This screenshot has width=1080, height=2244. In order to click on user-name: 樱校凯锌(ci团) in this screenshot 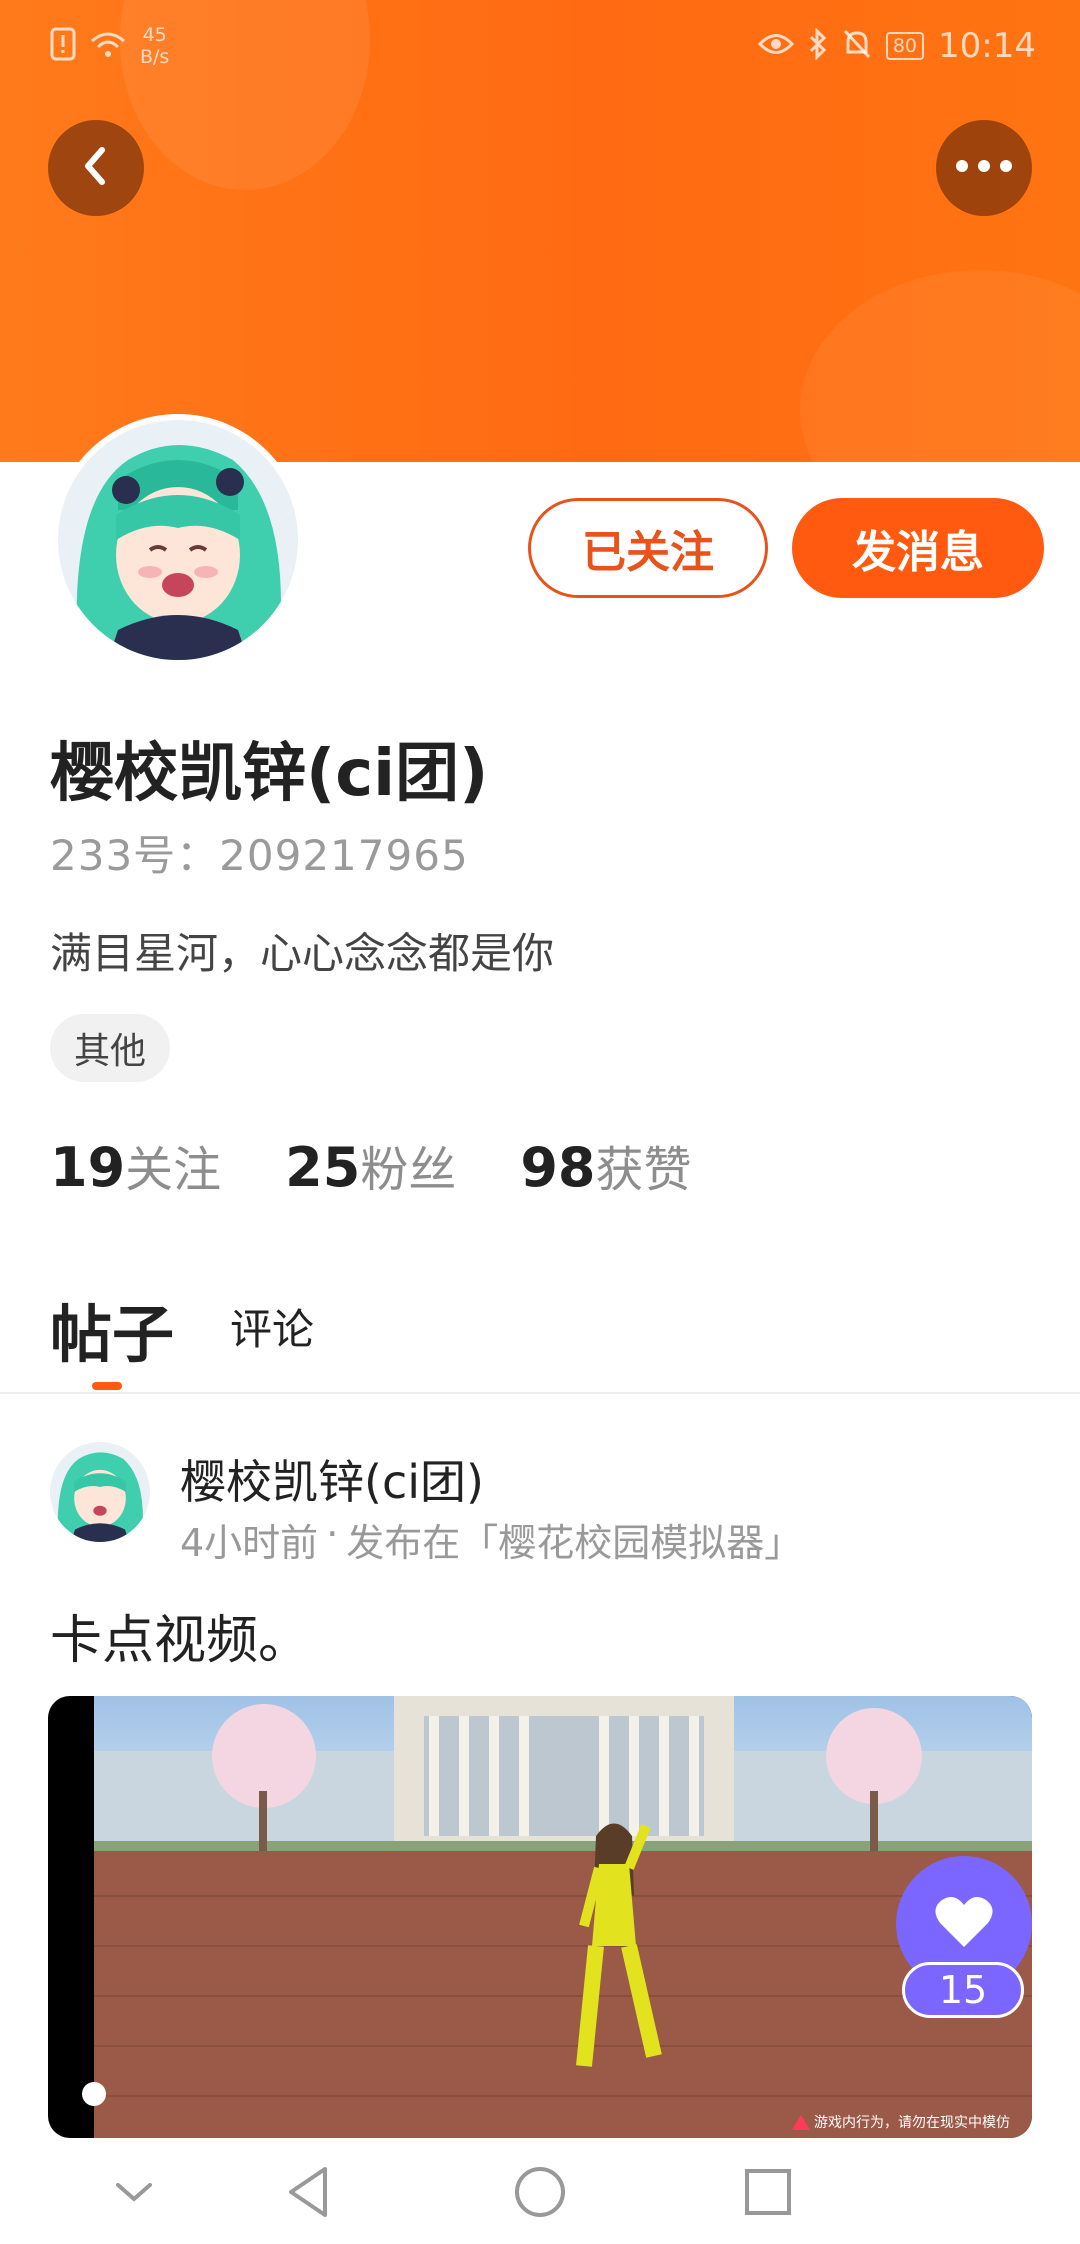, I will do `click(269, 774)`.